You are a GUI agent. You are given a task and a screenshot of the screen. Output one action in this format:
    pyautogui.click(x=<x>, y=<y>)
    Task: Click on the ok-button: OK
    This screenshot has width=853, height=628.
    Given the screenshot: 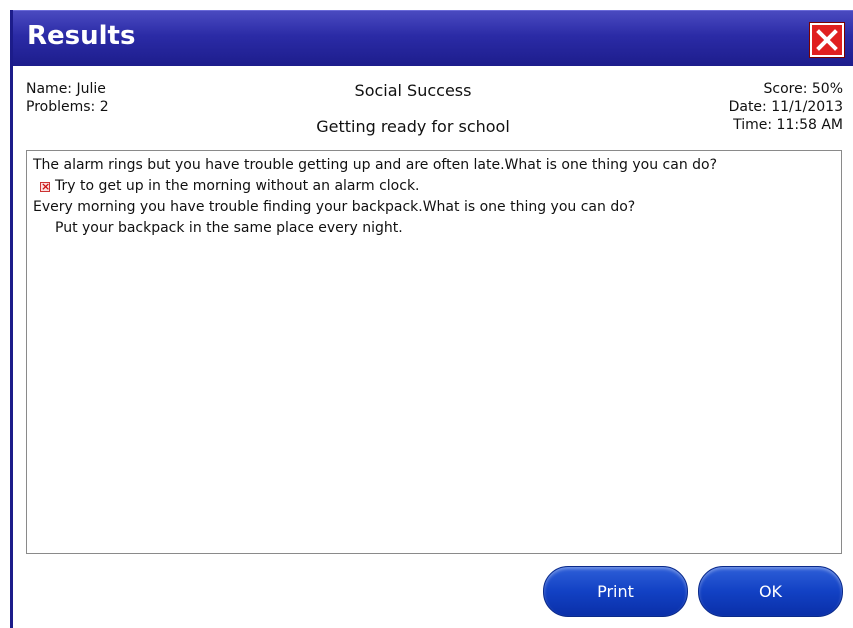 What is the action you would take?
    pyautogui.click(x=770, y=591)
    